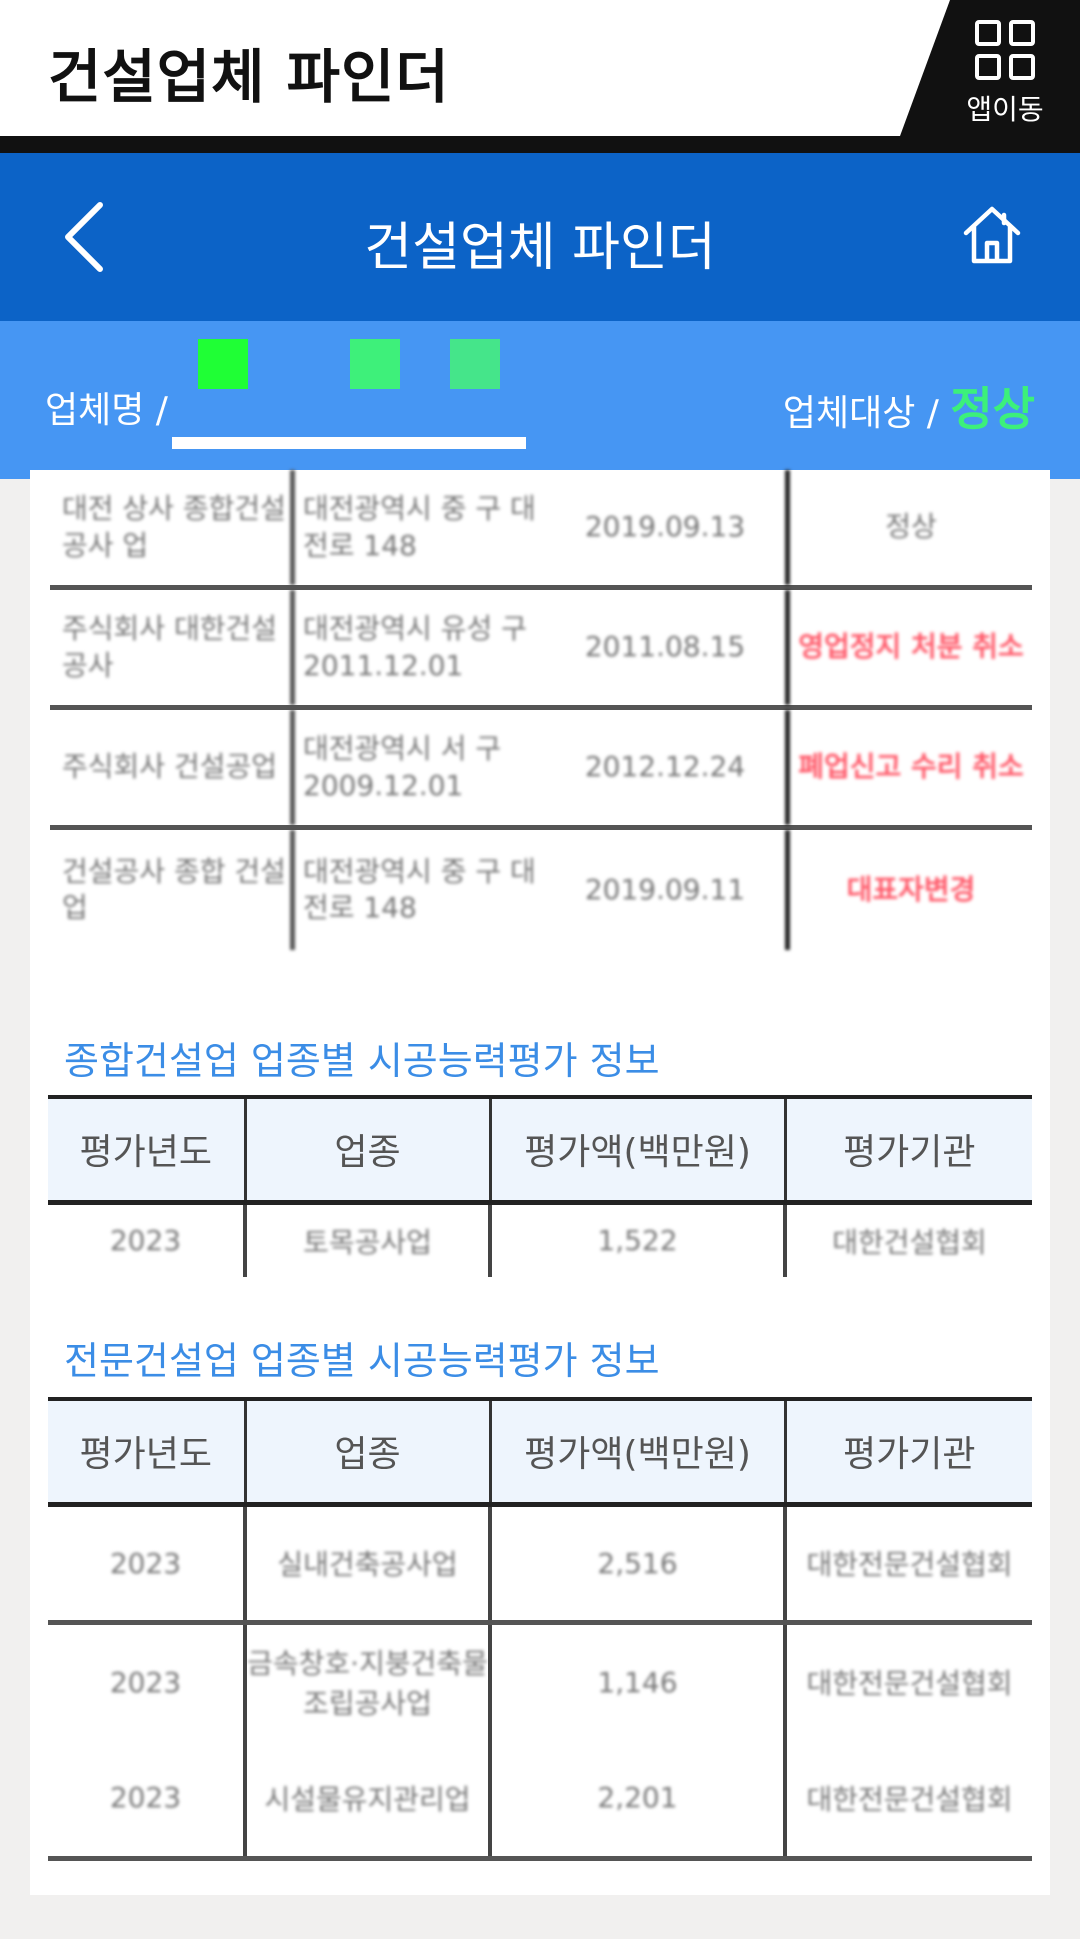  What do you see at coordinates (636, 1681) in the screenshot?
I see `table-cell: 1,146` at bounding box center [636, 1681].